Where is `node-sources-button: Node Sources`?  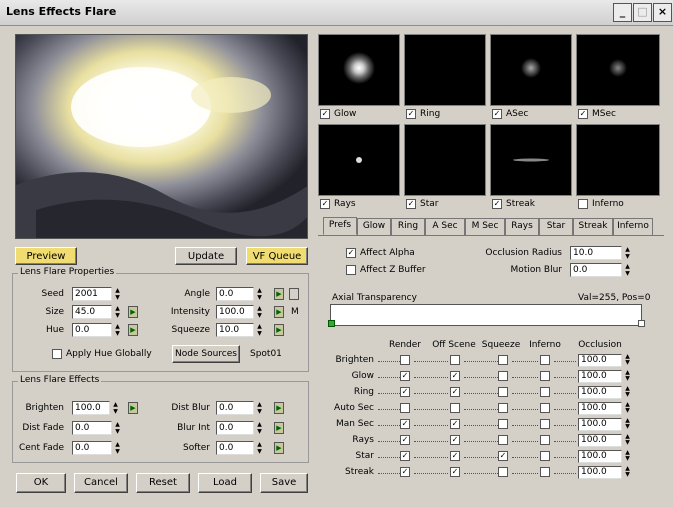 node-sources-button: Node Sources is located at coordinates (206, 354).